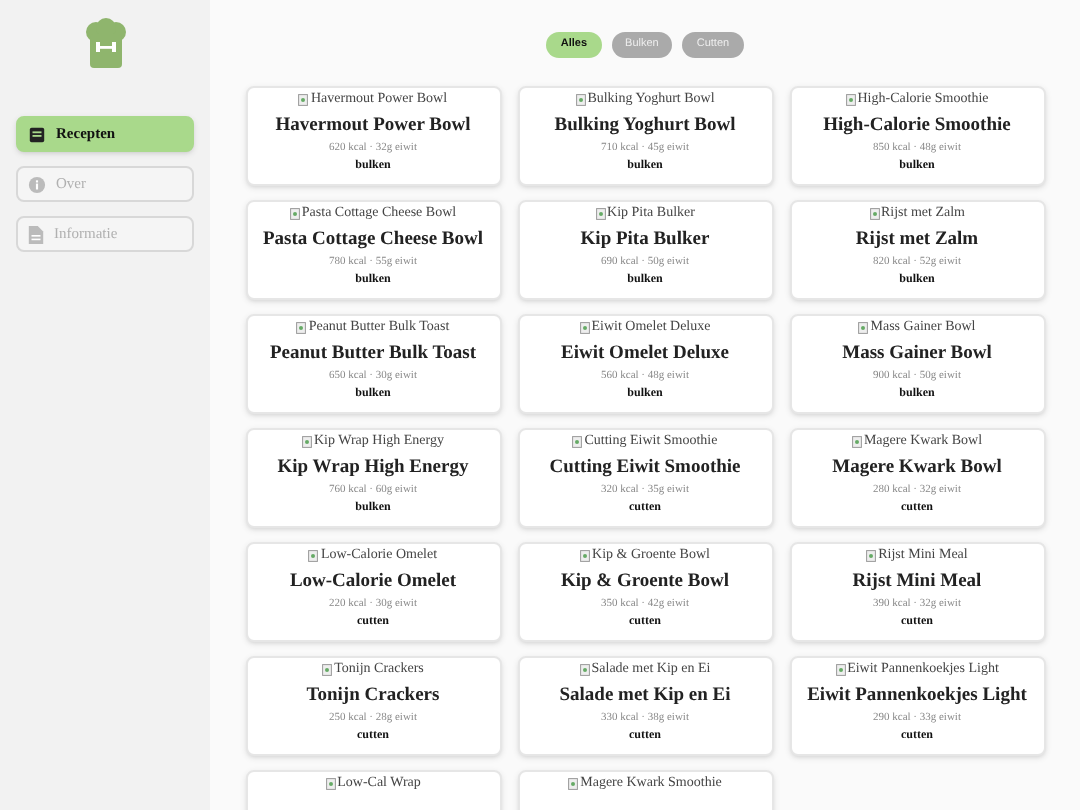 The image size is (1080, 810). I want to click on recipe-title: High-Calorie Smoothie, so click(917, 126).